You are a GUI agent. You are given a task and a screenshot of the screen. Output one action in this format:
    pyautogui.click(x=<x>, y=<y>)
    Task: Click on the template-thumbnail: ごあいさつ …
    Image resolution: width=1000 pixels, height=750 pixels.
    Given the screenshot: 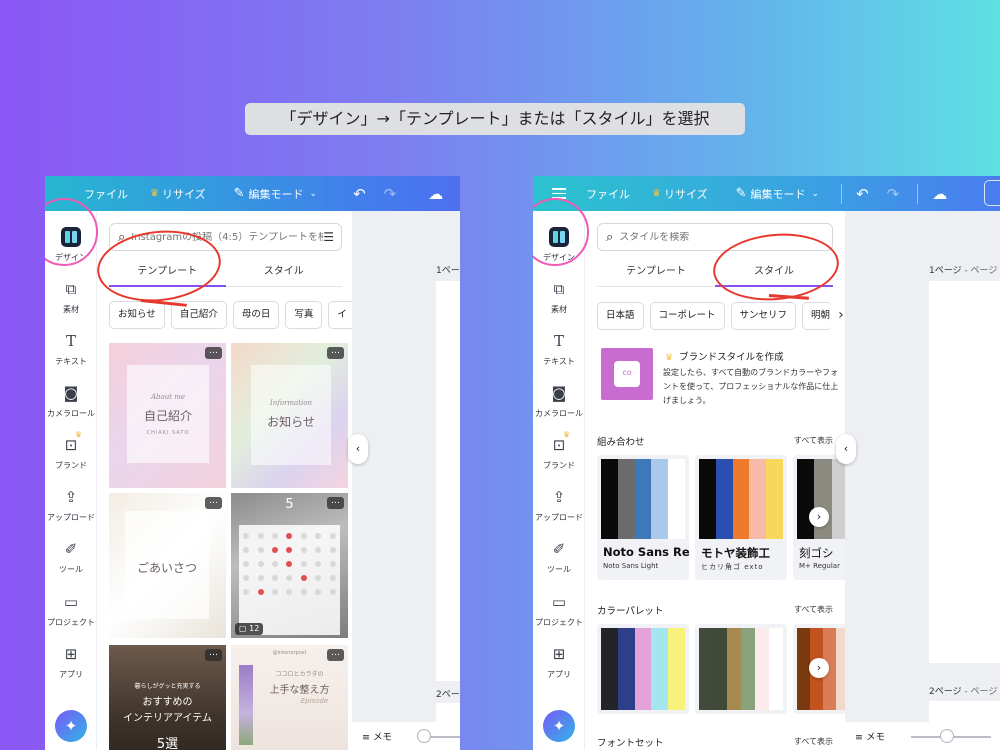 What is the action you would take?
    pyautogui.click(x=167, y=565)
    